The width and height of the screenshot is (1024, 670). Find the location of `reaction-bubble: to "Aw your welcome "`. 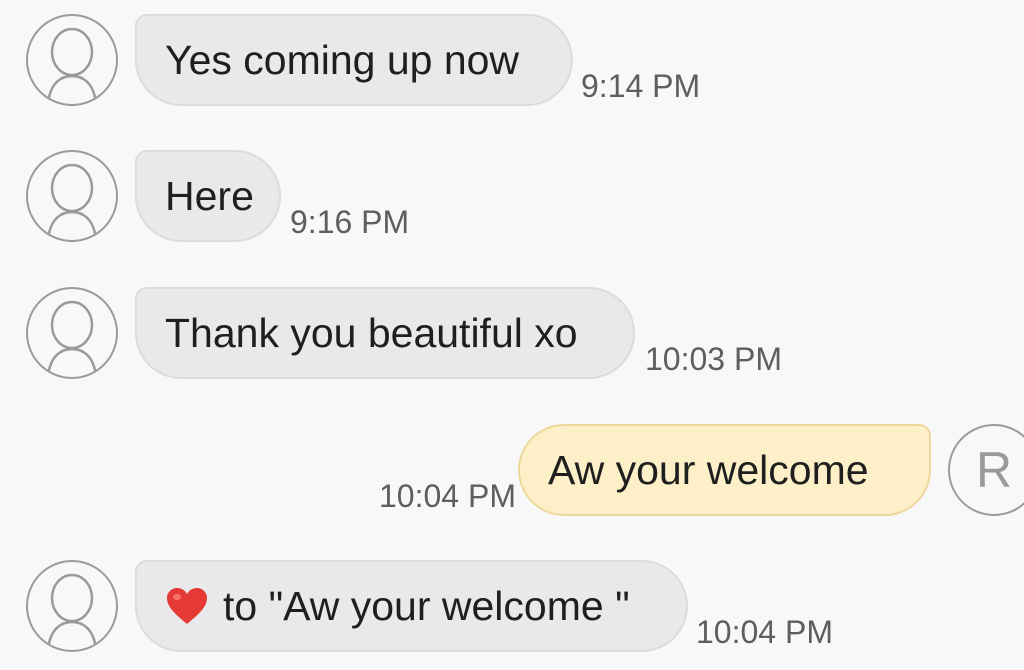

reaction-bubble: to "Aw your welcome " is located at coordinates (411, 606).